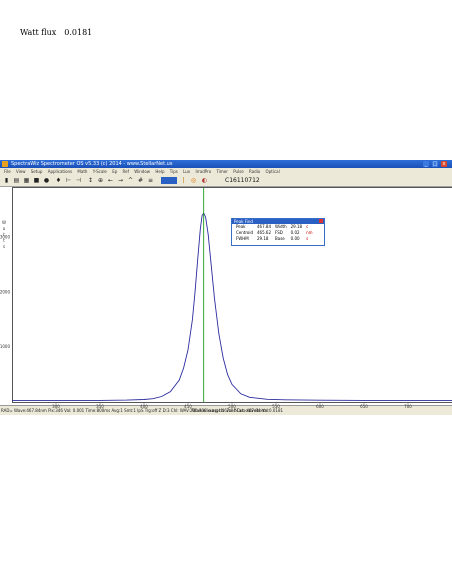 The width and height of the screenshot is (452, 584). What do you see at coordinates (5, 236) in the screenshot?
I see `y-tick-label: 3000` at bounding box center [5, 236].